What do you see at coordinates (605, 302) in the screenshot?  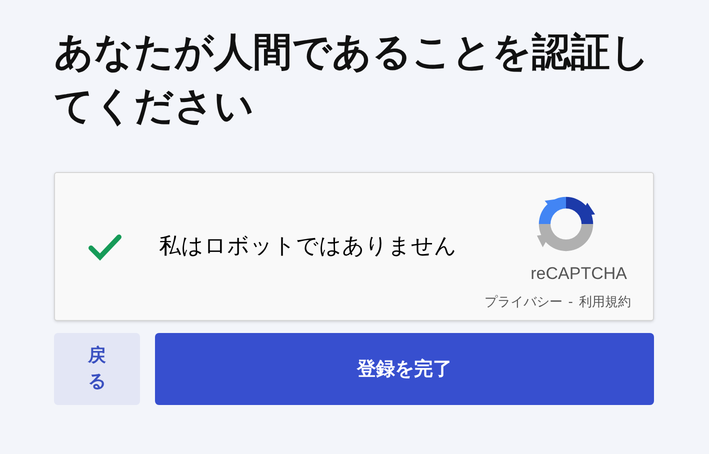 I see `terms-link: 利用規約` at bounding box center [605, 302].